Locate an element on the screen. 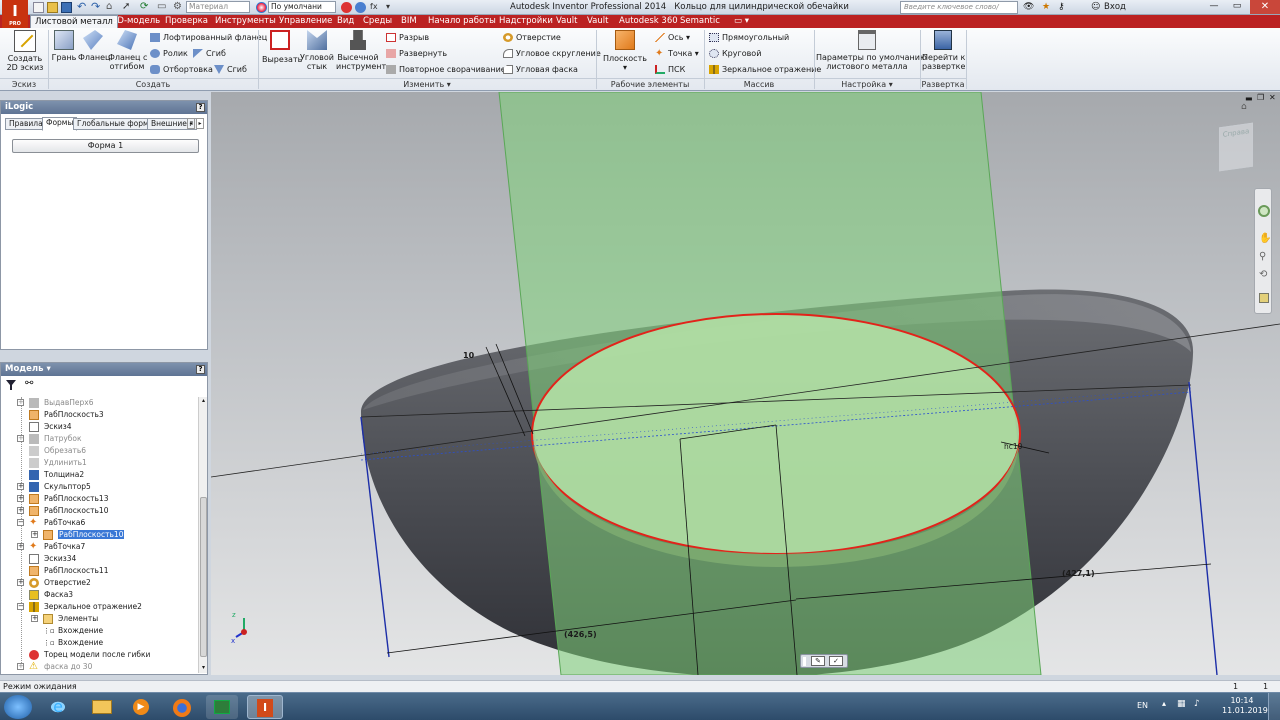 The height and width of the screenshot is (720, 1280). ilogic-help-button: ? is located at coordinates (200, 107).